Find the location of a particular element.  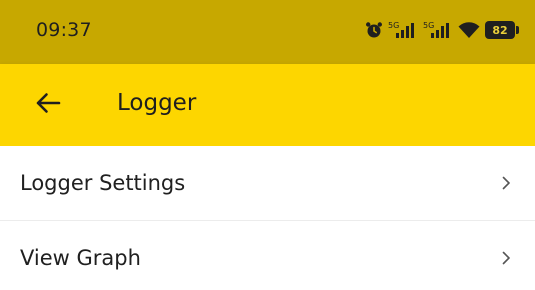

wifi-icon is located at coordinates (469, 30).